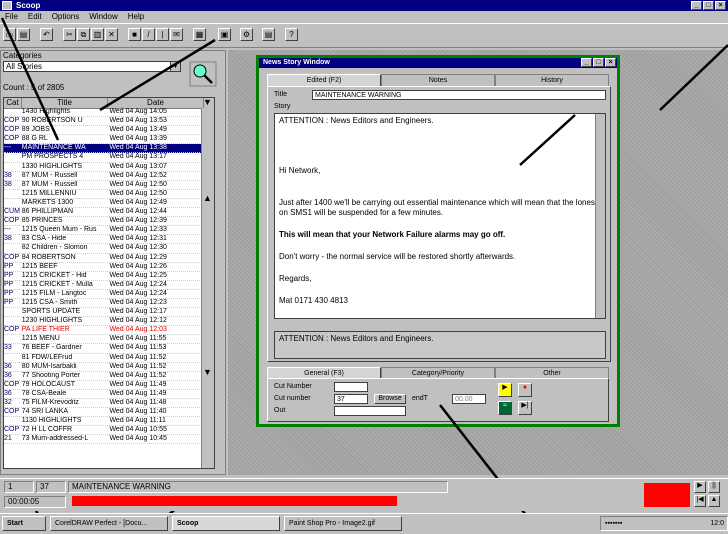 This screenshot has width=728, height=534. Describe the element at coordinates (708, 5) in the screenshot. I see `maximize-button: □` at that location.